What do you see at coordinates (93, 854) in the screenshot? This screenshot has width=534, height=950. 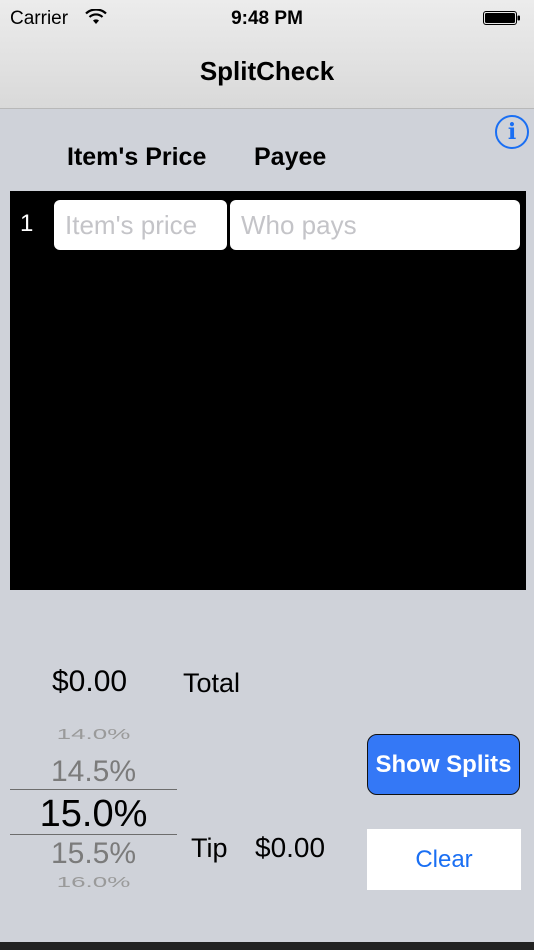 I see `picker-option: 15.5%` at bounding box center [93, 854].